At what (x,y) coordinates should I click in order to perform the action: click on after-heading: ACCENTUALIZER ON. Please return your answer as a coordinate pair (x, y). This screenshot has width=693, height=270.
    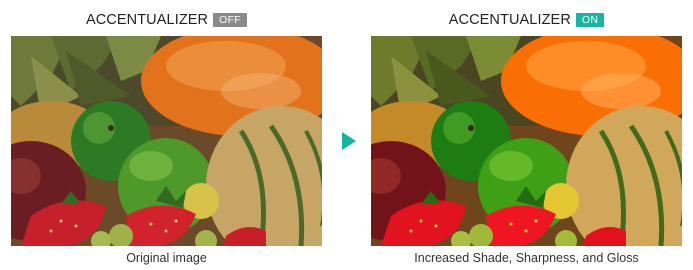
    Looking at the image, I should click on (526, 20).